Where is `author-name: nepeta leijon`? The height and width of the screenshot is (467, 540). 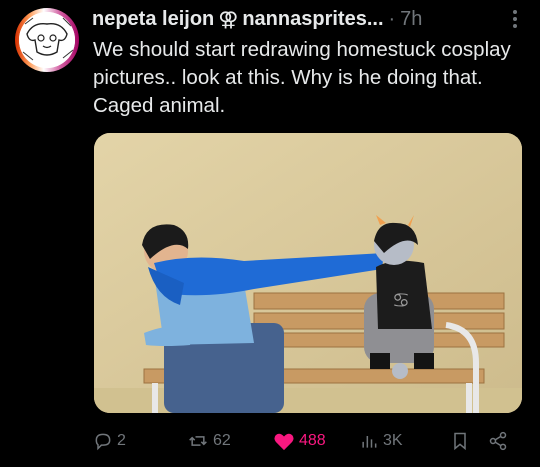 author-name: nepeta leijon is located at coordinates (153, 19).